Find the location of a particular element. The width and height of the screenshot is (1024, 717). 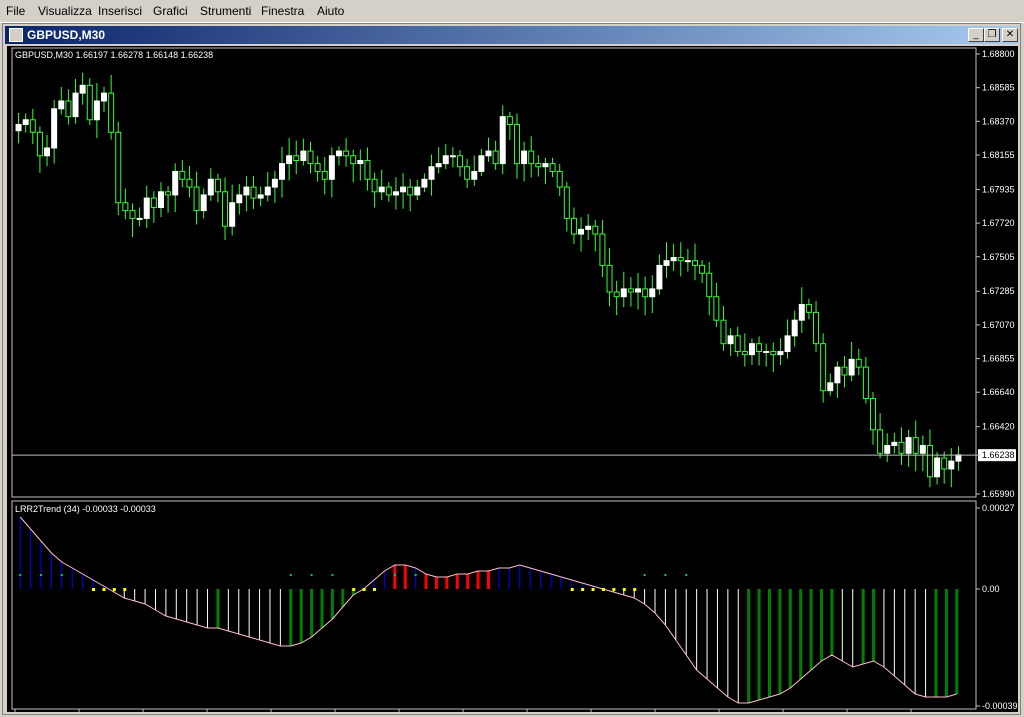

menu-file: File is located at coordinates (15, 11).